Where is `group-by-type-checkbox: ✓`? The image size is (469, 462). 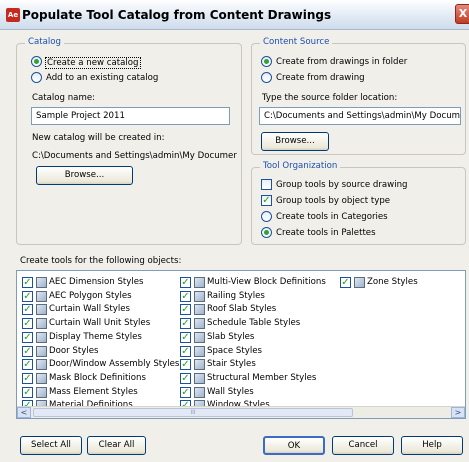 group-by-type-checkbox: ✓ is located at coordinates (266, 200).